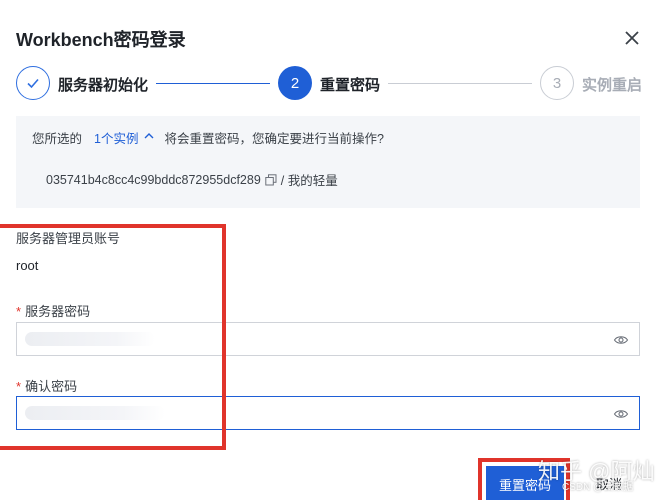 The height and width of the screenshot is (500, 668). I want to click on selection-prefix: 您所选的, so click(57, 139).